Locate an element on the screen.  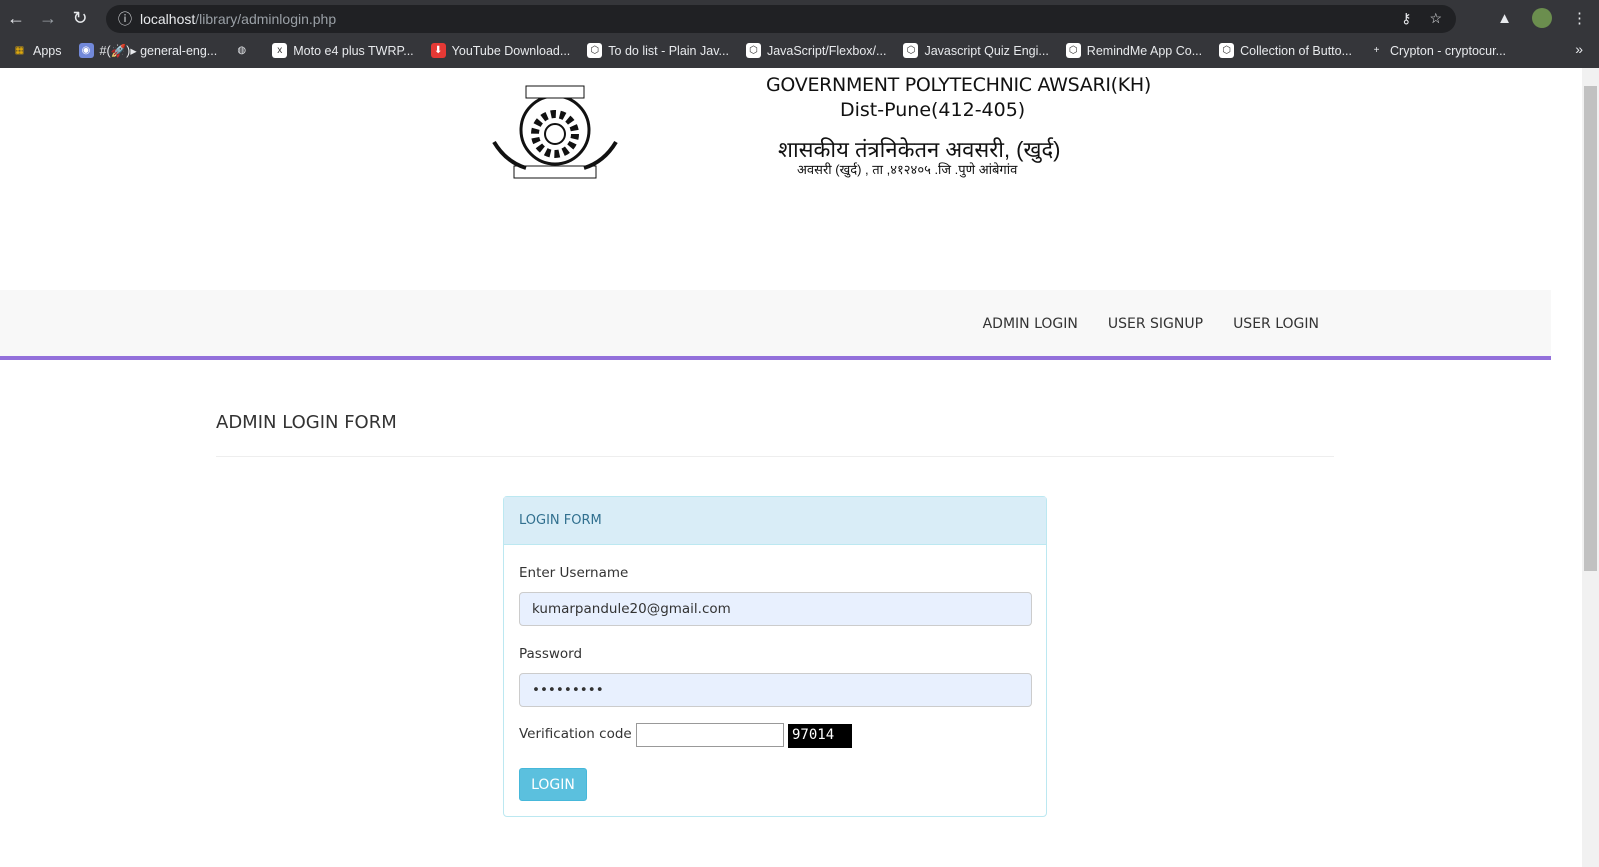
login-button: LOGIN is located at coordinates (553, 784).